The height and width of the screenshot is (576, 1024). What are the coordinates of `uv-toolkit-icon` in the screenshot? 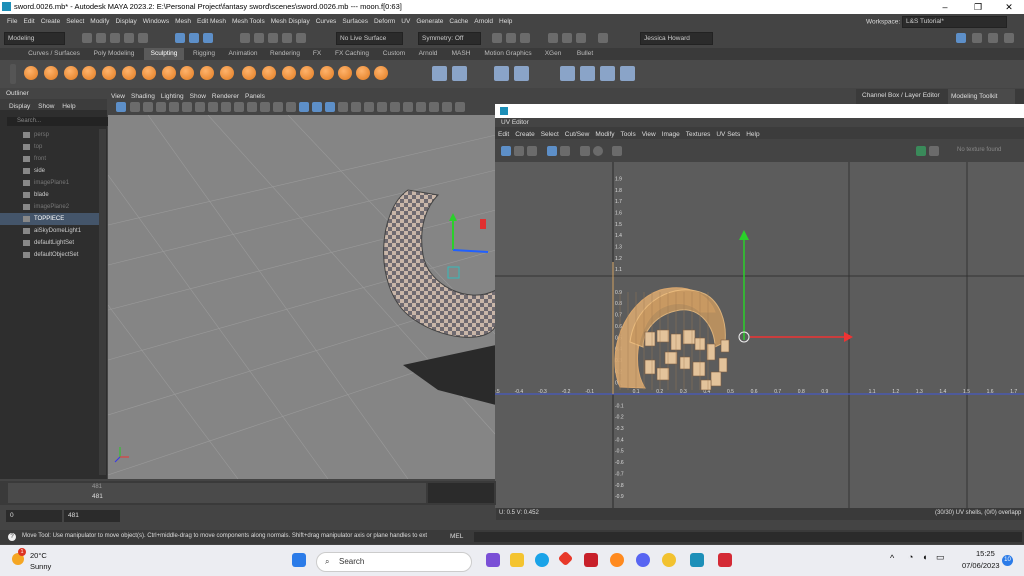 It's located at (506, 151).